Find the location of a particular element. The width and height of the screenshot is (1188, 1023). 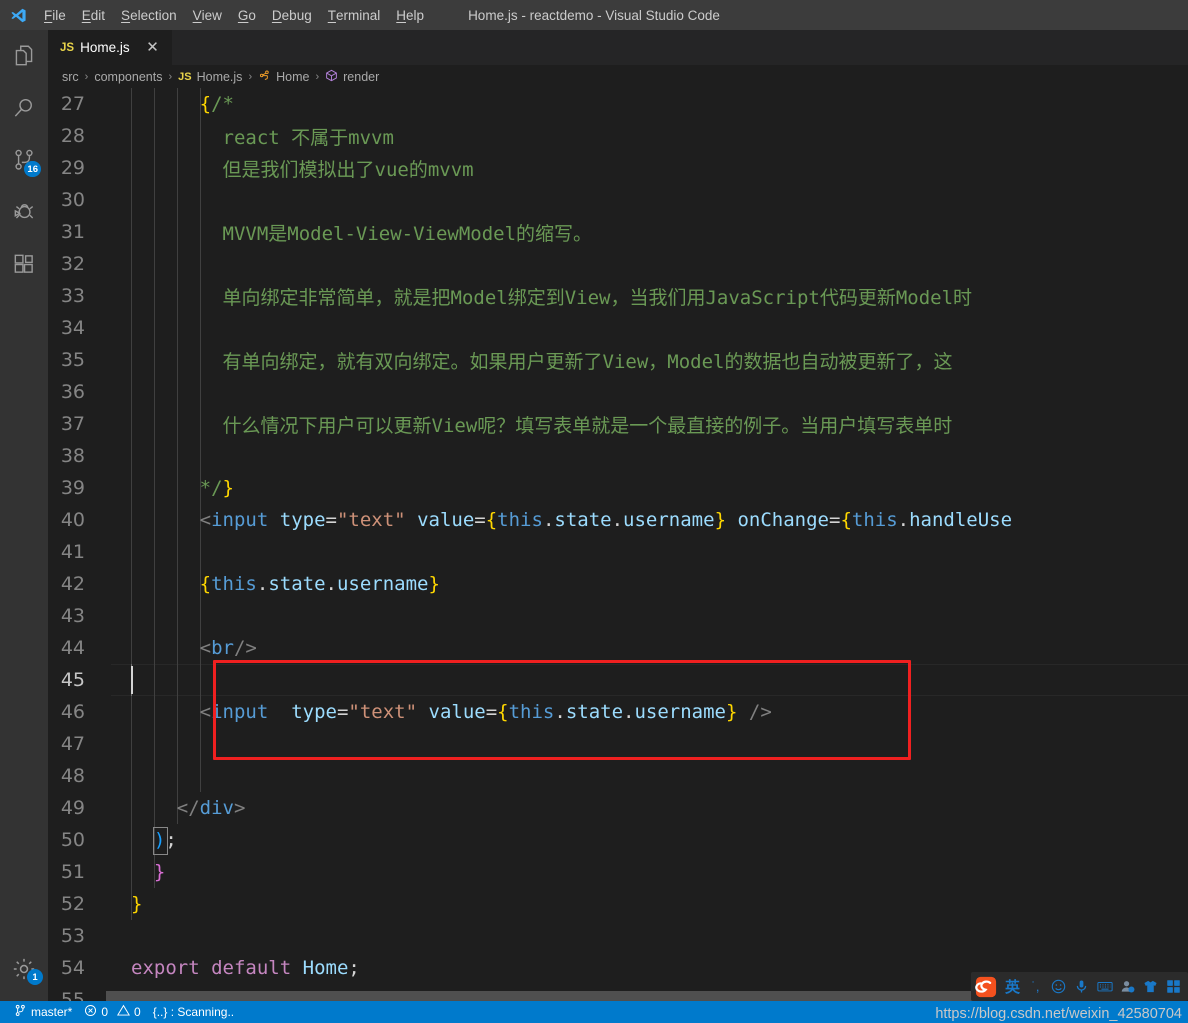

punctuation-toggle-icon: ˙, is located at coordinates (1035, 986).